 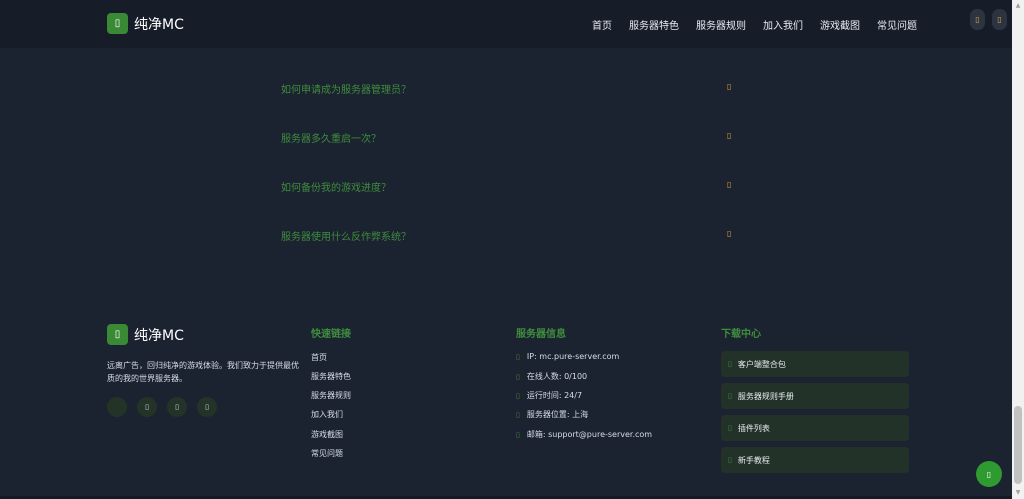 What do you see at coordinates (783, 24) in the screenshot?
I see `nav-join: 加入我们` at bounding box center [783, 24].